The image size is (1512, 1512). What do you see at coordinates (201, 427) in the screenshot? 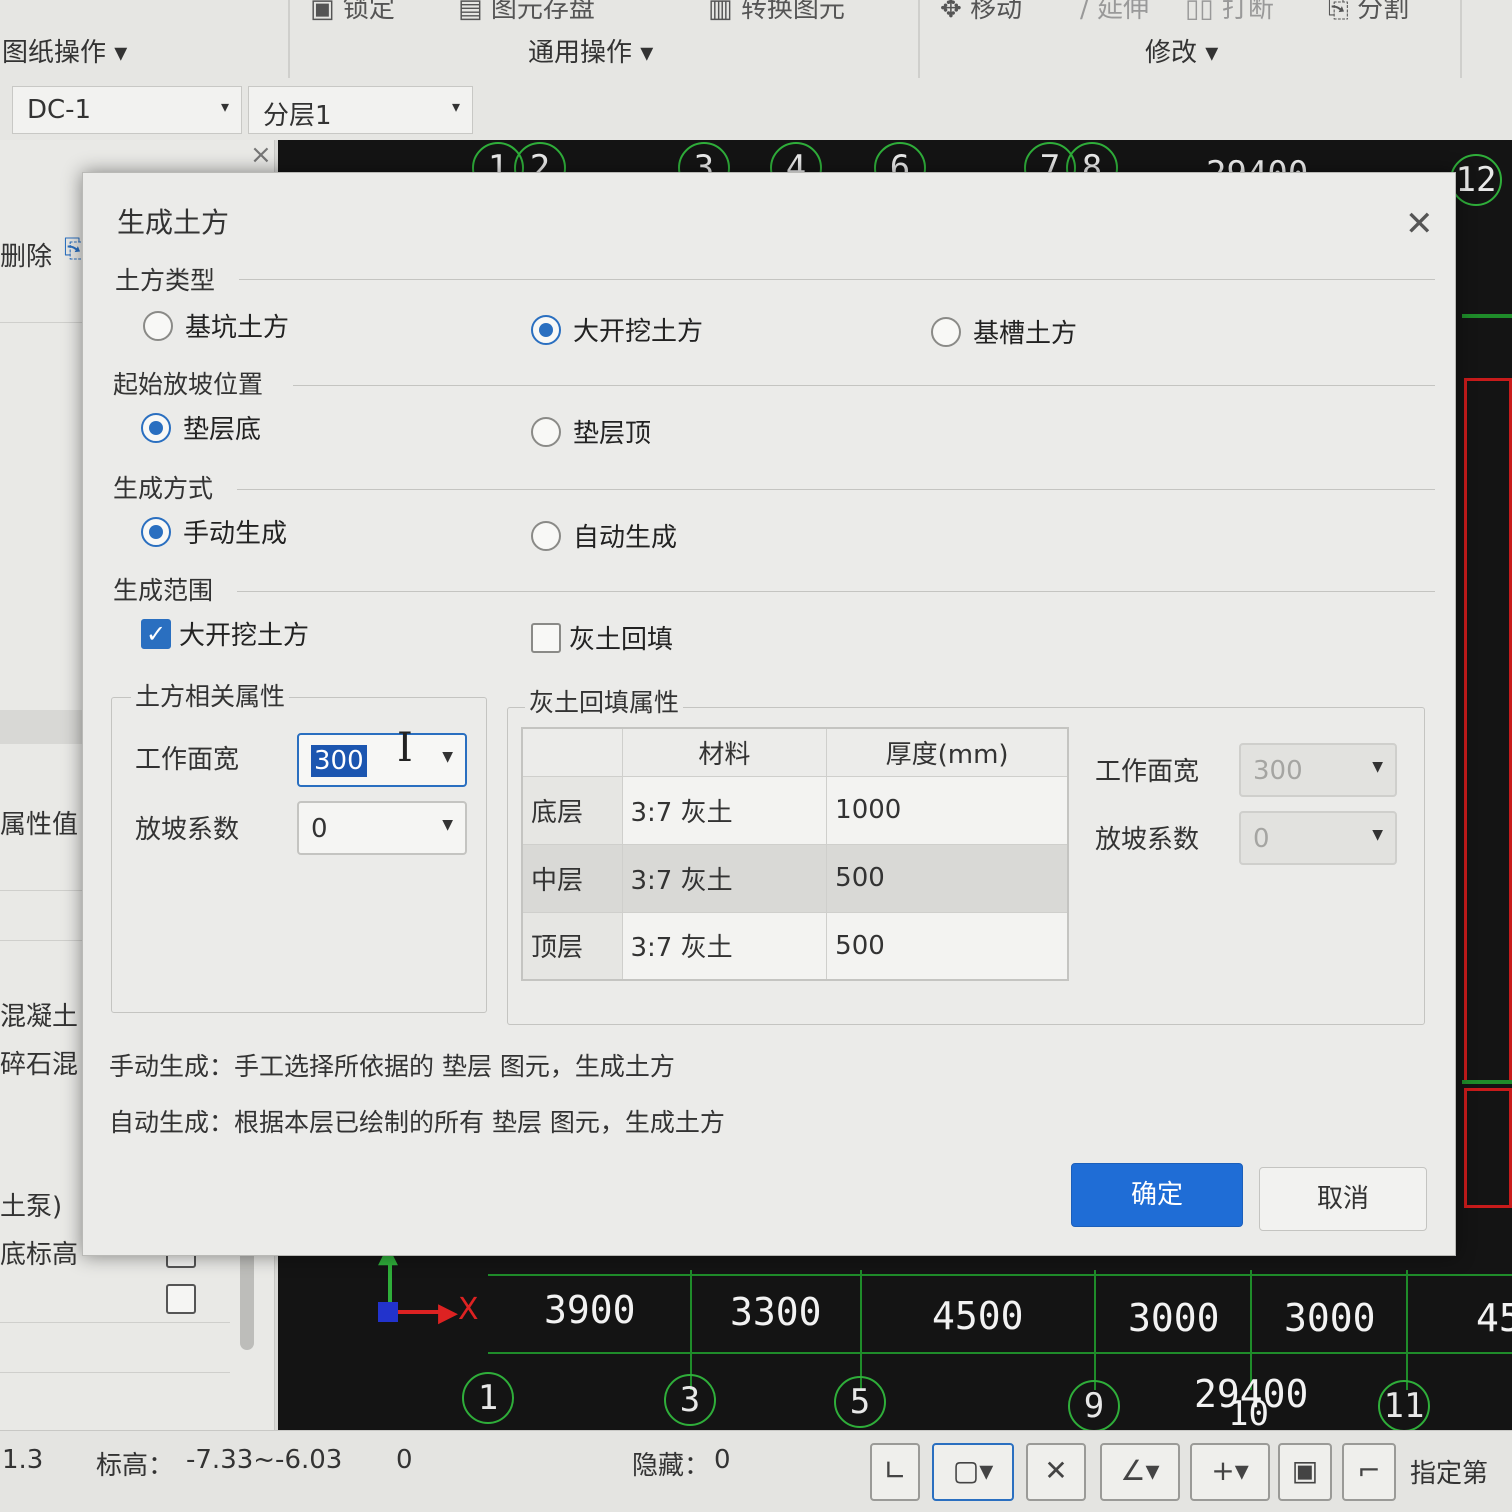
I see `radio-cushion-bottom: 垫层底` at bounding box center [201, 427].